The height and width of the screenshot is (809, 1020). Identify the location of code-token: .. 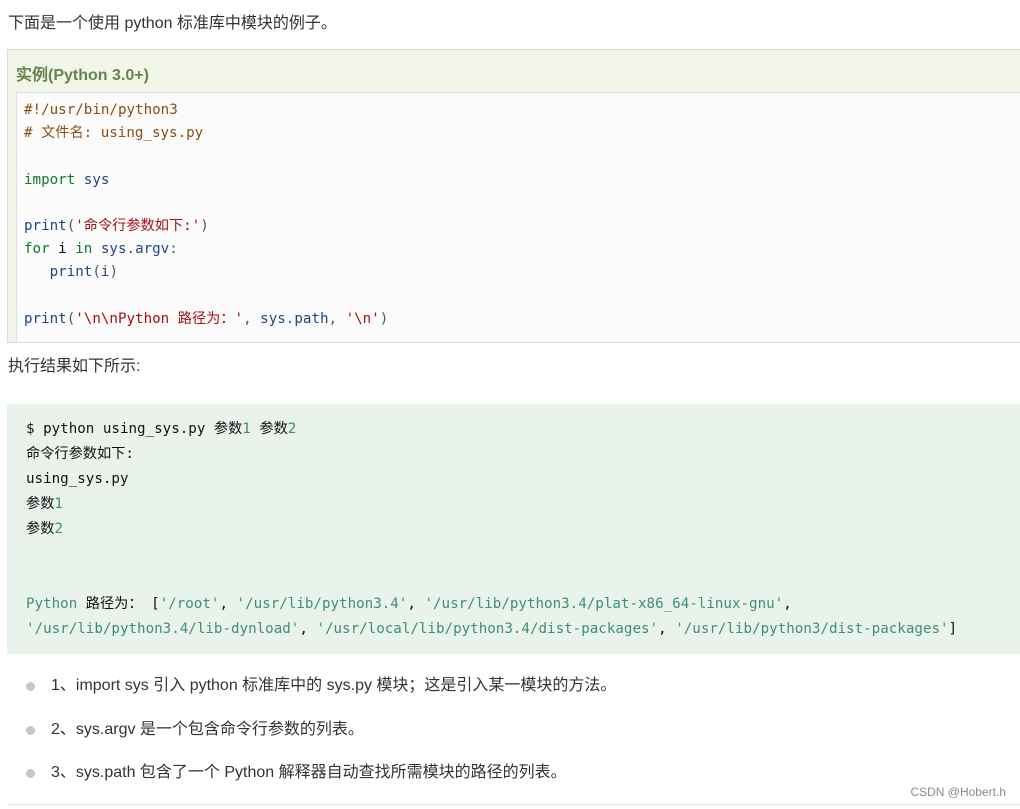
(131, 249).